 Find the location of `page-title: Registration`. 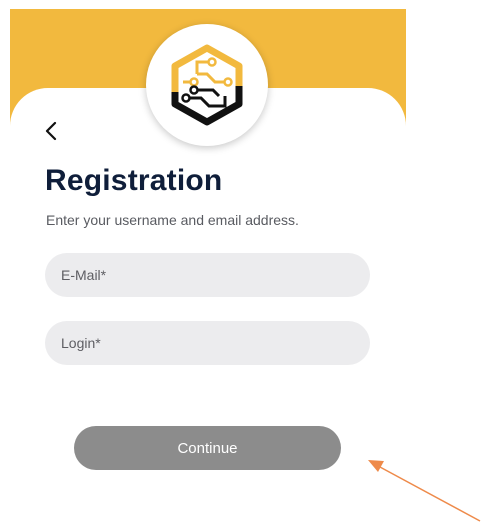

page-title: Registration is located at coordinates (134, 180).